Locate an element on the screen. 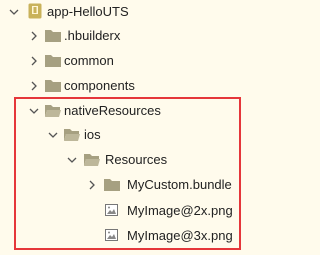 This screenshot has width=320, height=255. tree-item-nativeresources: nativeResources is located at coordinates (157, 111).